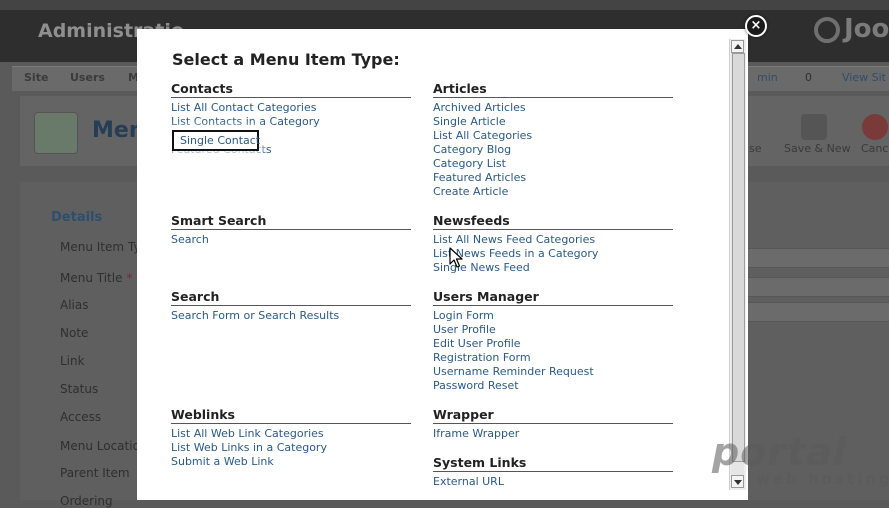 This screenshot has width=889, height=508. I want to click on item-featured-articles: Featured Articles, so click(553, 178).